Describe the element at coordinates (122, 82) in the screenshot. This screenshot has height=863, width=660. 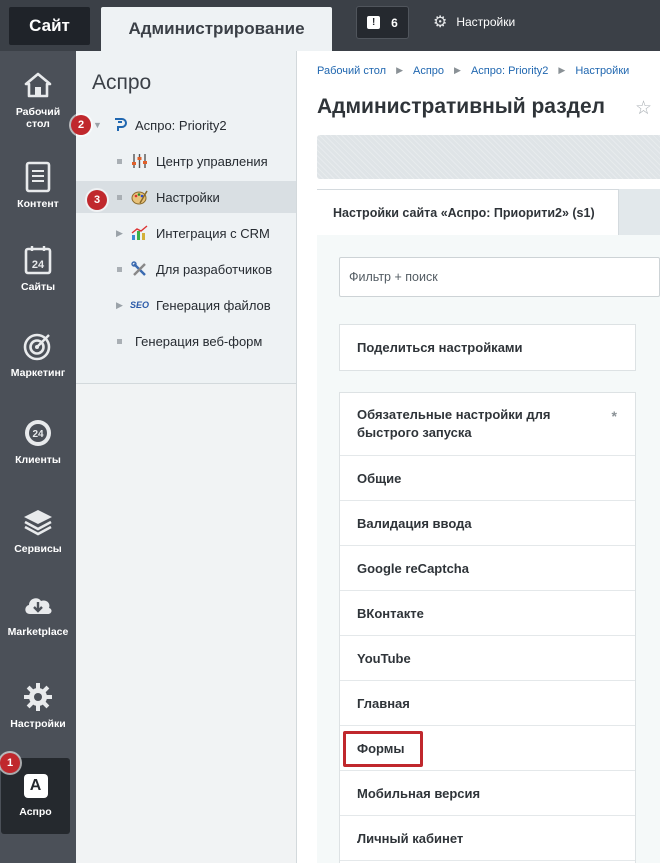
I see `panel-title: Аспро` at that location.